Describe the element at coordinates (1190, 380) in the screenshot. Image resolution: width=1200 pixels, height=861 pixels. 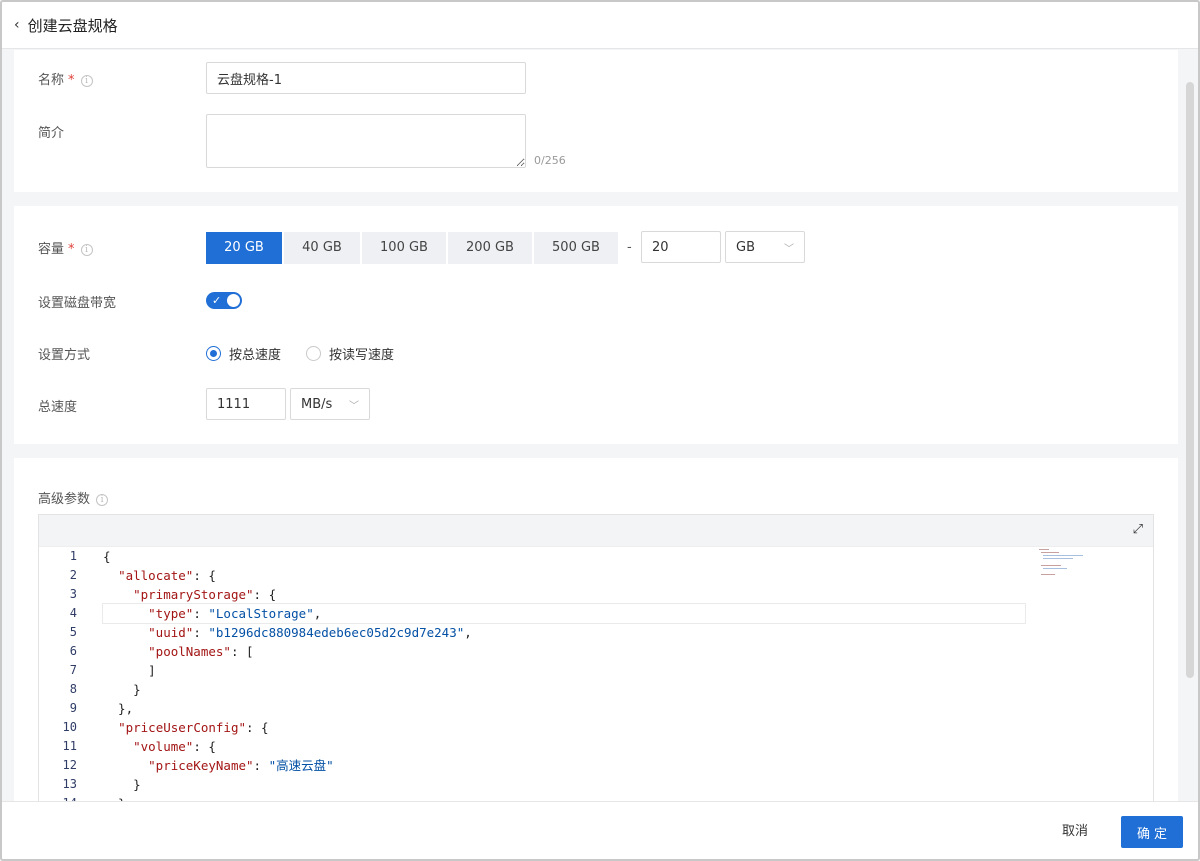
I see `page-scrollbar` at that location.